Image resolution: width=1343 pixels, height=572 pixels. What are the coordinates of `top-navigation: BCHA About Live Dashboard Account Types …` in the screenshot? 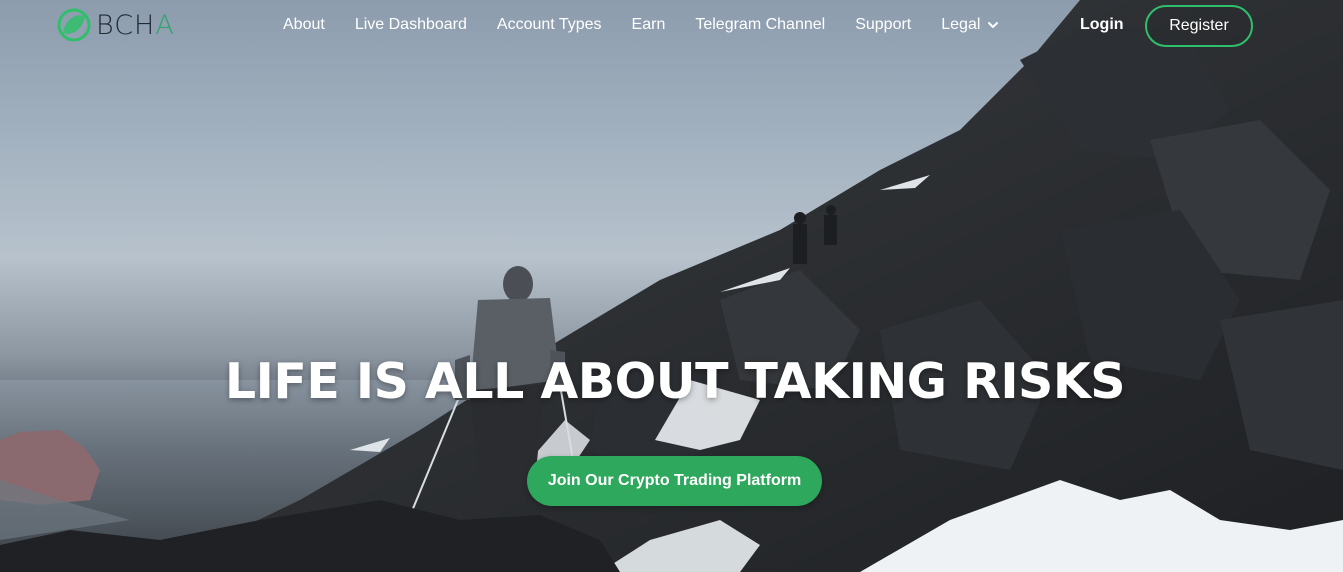 It's located at (671, 28).